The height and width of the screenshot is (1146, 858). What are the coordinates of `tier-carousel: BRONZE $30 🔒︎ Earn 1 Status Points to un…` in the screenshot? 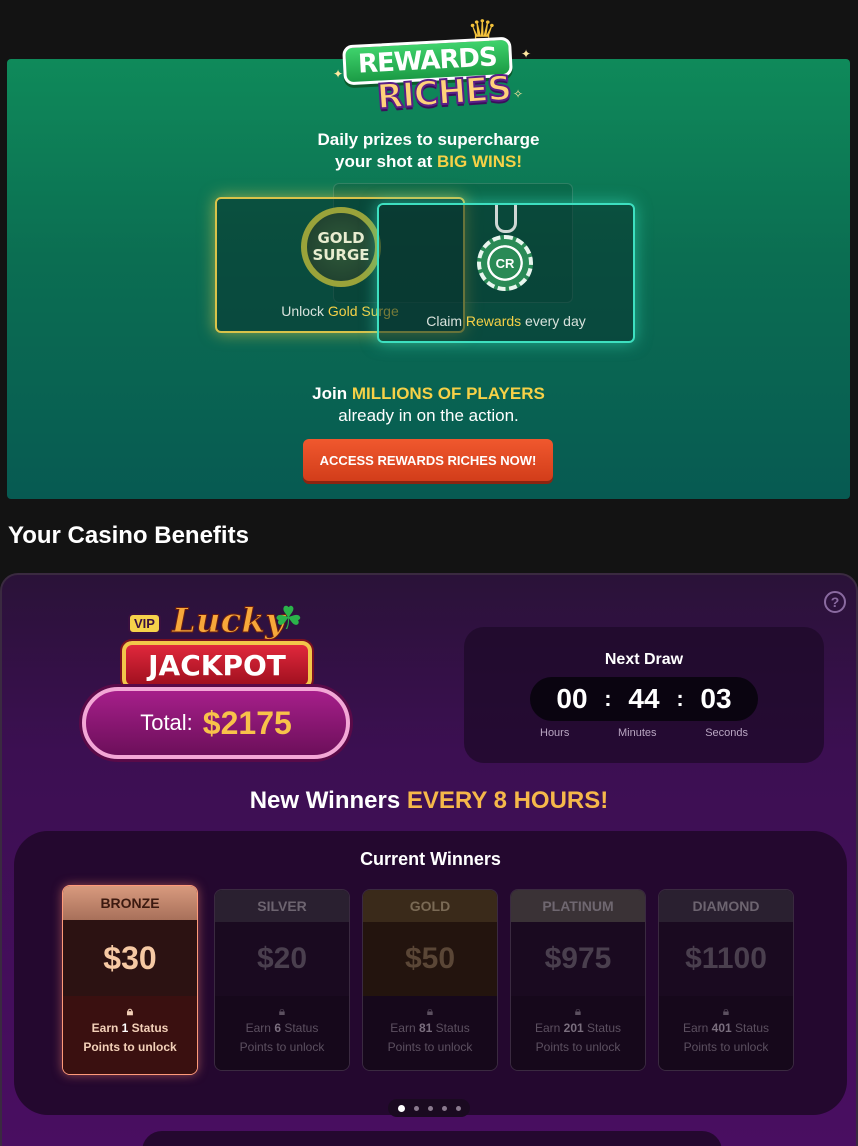 It's located at (432, 980).